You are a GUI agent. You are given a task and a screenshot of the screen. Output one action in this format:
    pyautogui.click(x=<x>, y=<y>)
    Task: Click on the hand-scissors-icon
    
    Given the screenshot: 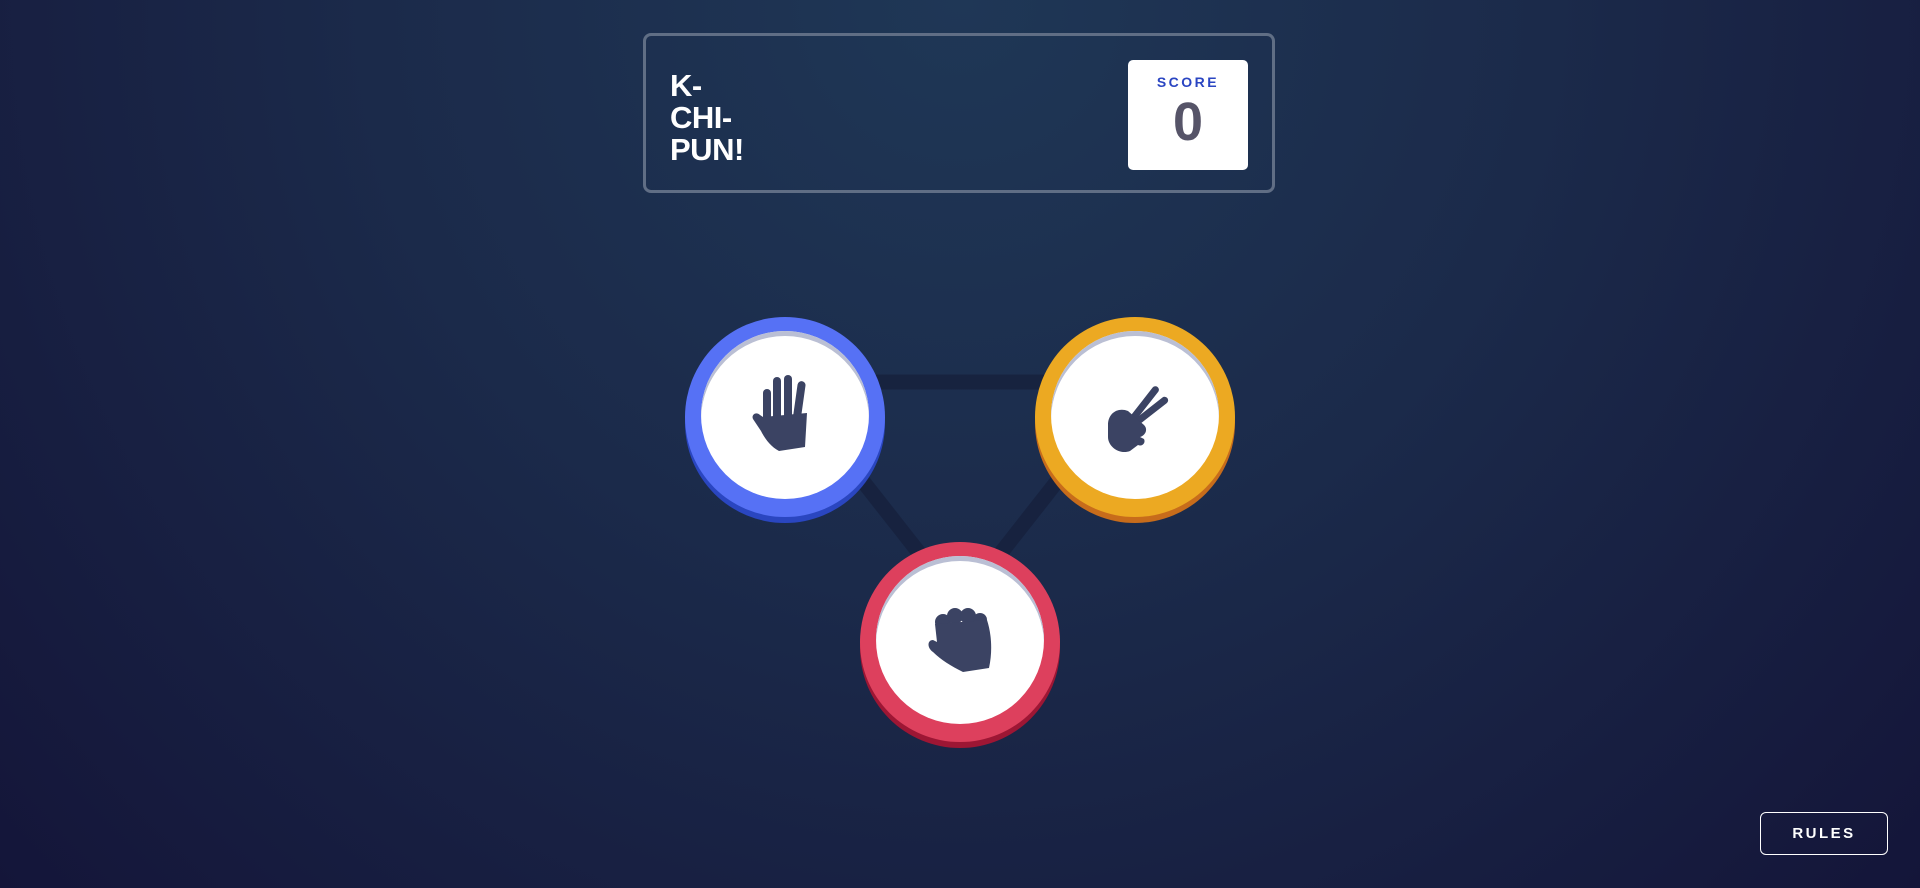 What is the action you would take?
    pyautogui.click(x=1138, y=419)
    